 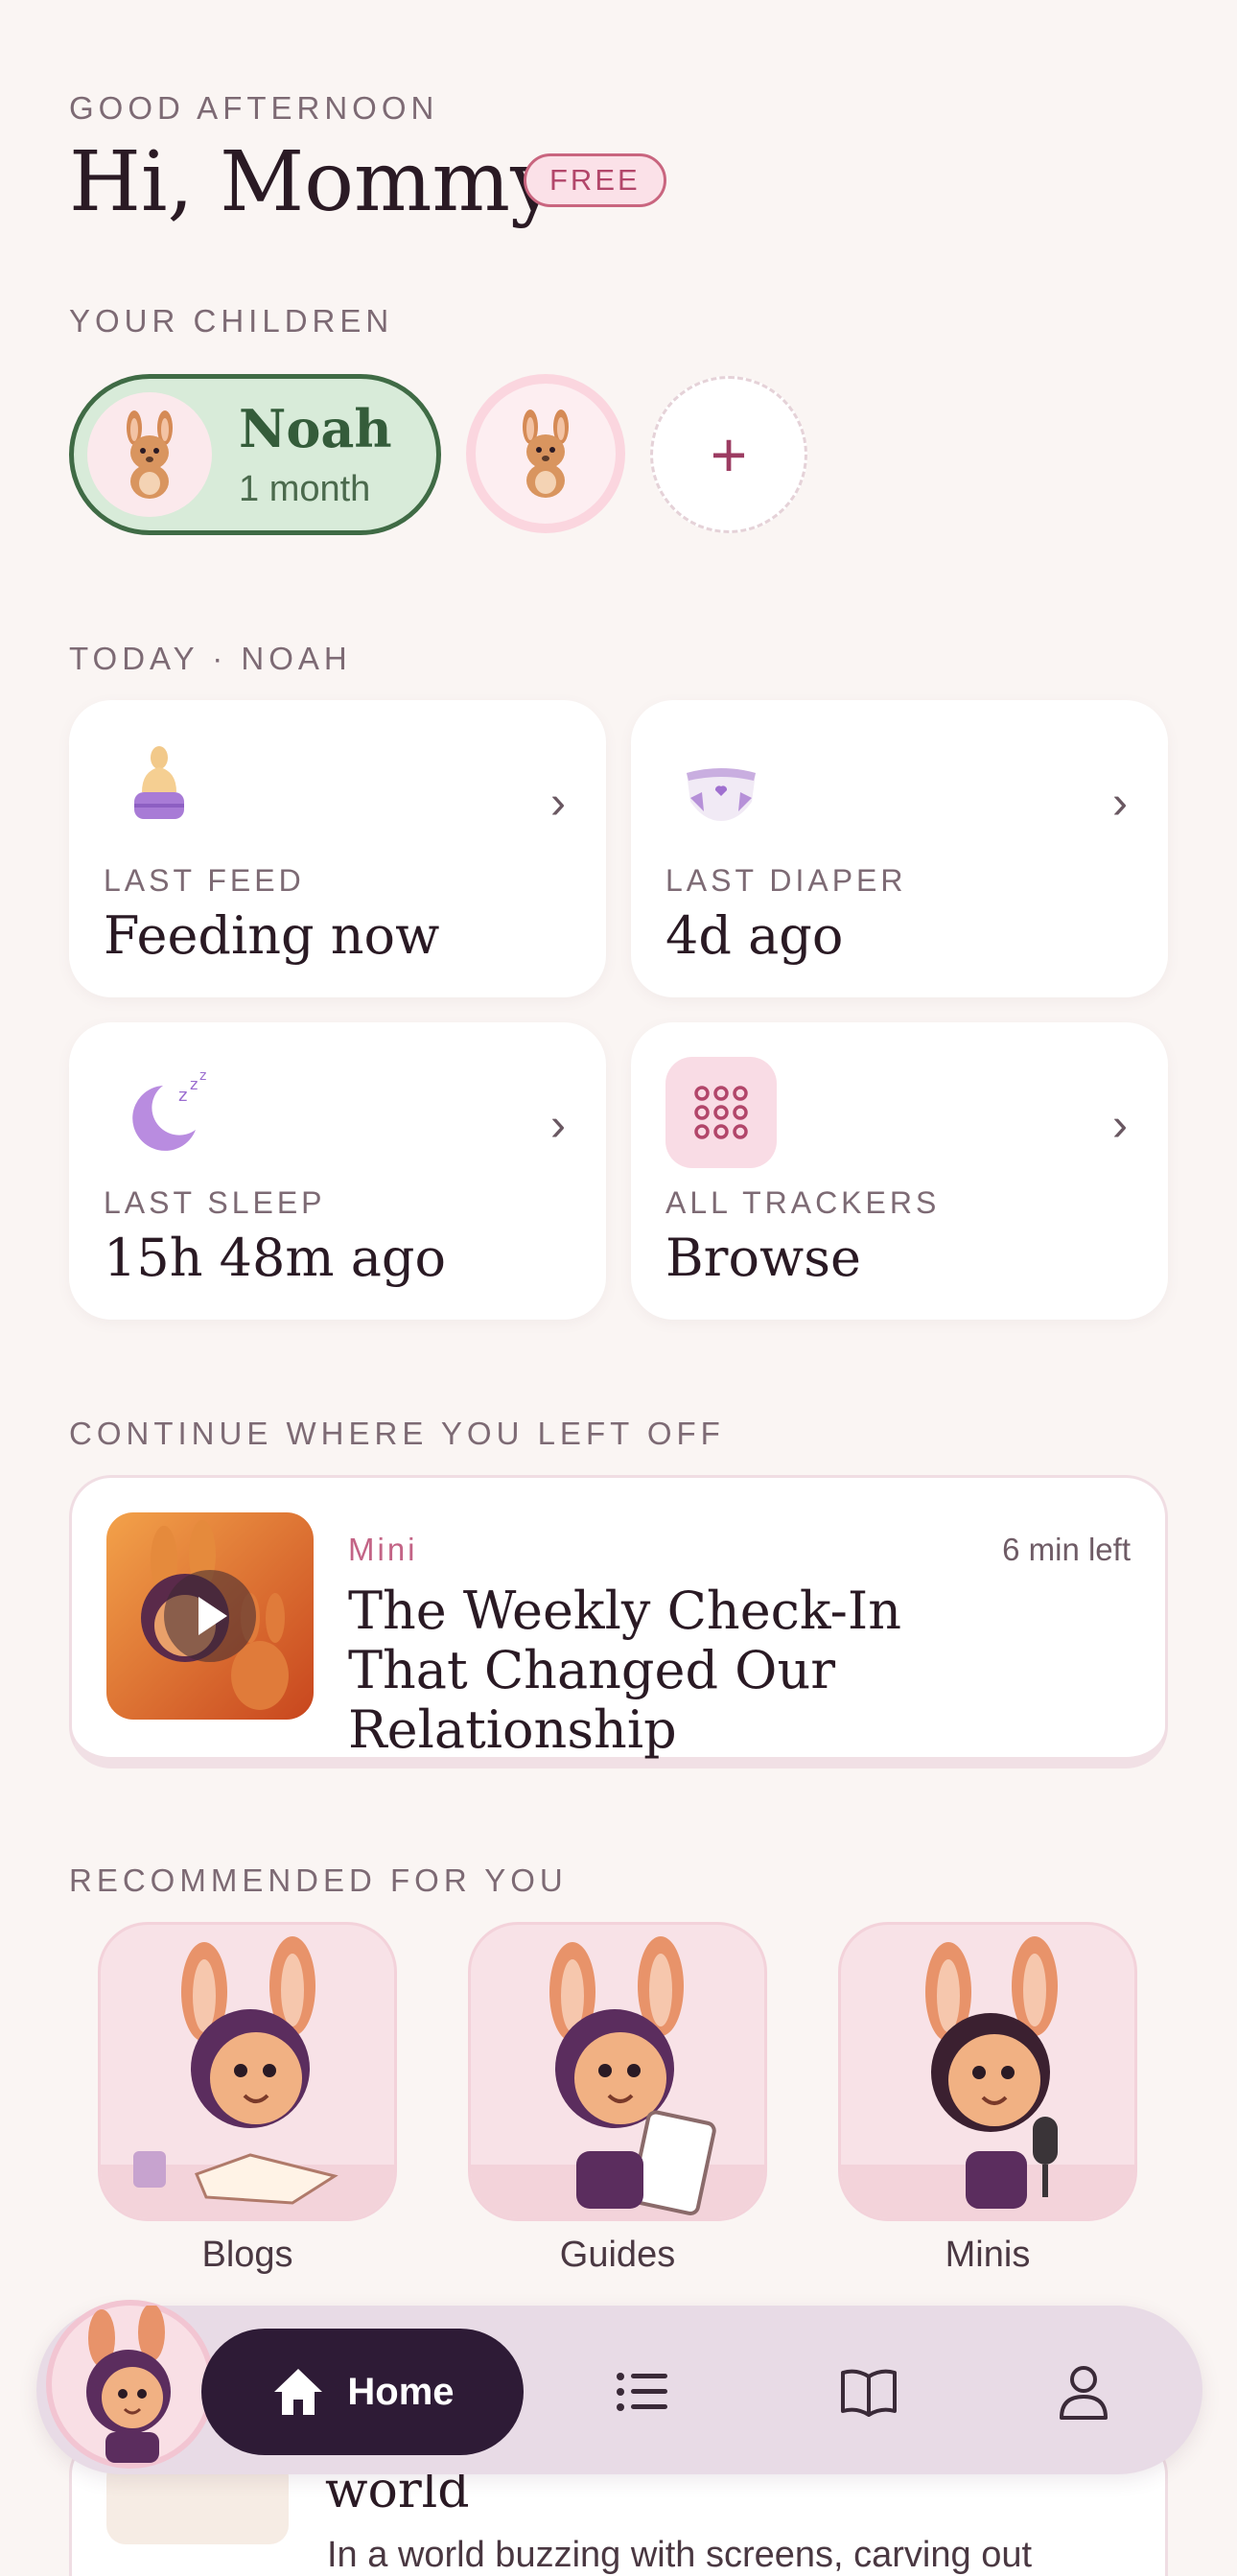 I want to click on time-left: 6 min left, so click(x=1066, y=1549).